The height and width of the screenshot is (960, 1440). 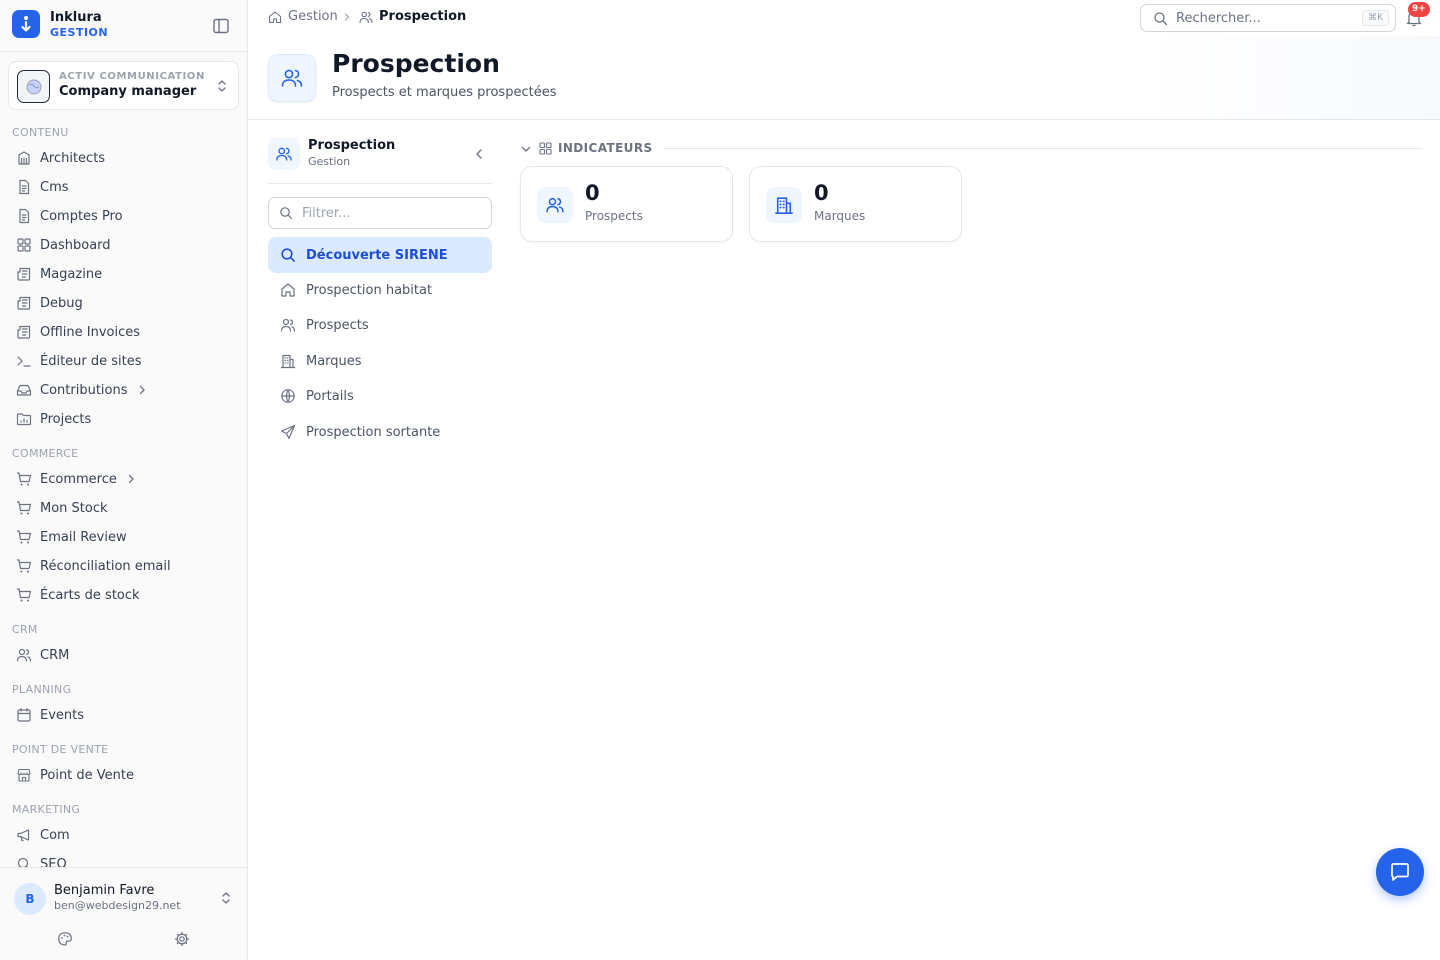 I want to click on card-label: Marques, so click(x=840, y=216).